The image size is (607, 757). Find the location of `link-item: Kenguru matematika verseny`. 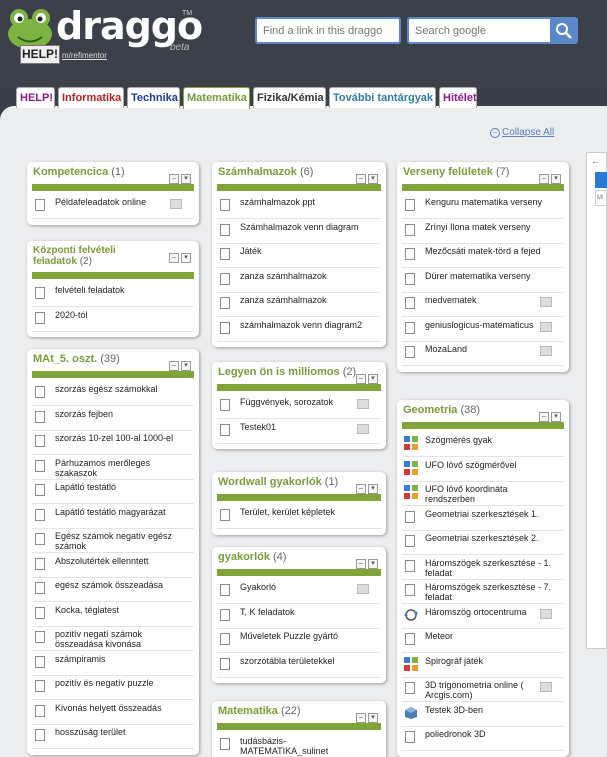

link-item: Kenguru matematika verseny is located at coordinates (483, 206).